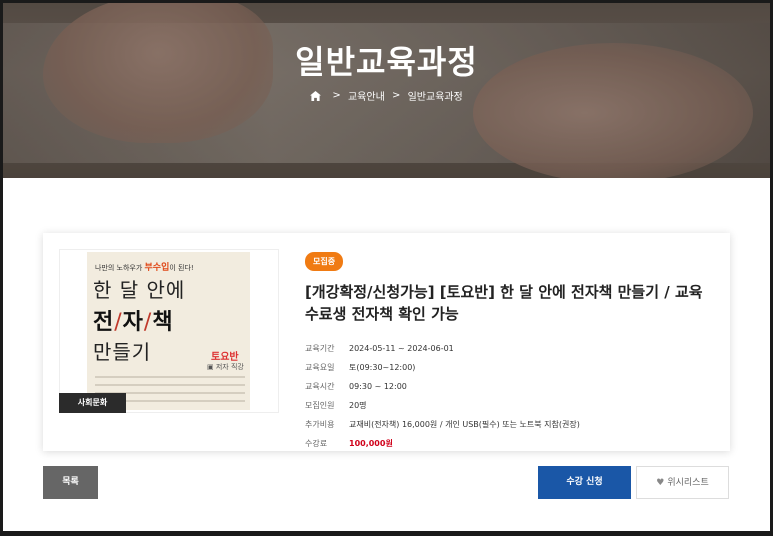 This screenshot has height=536, width=773. I want to click on detail-row-time: 교육시간 09:30 ~ 12:00, so click(356, 386).